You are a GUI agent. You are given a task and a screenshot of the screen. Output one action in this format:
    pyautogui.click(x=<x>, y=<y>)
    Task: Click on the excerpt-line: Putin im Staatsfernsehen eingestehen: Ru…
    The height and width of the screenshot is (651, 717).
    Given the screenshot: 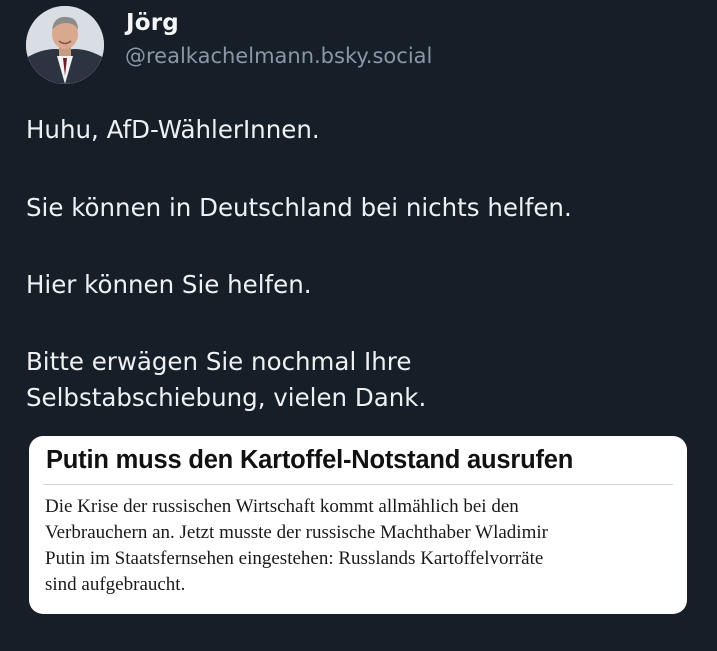 What is the action you would take?
    pyautogui.click(x=294, y=558)
    